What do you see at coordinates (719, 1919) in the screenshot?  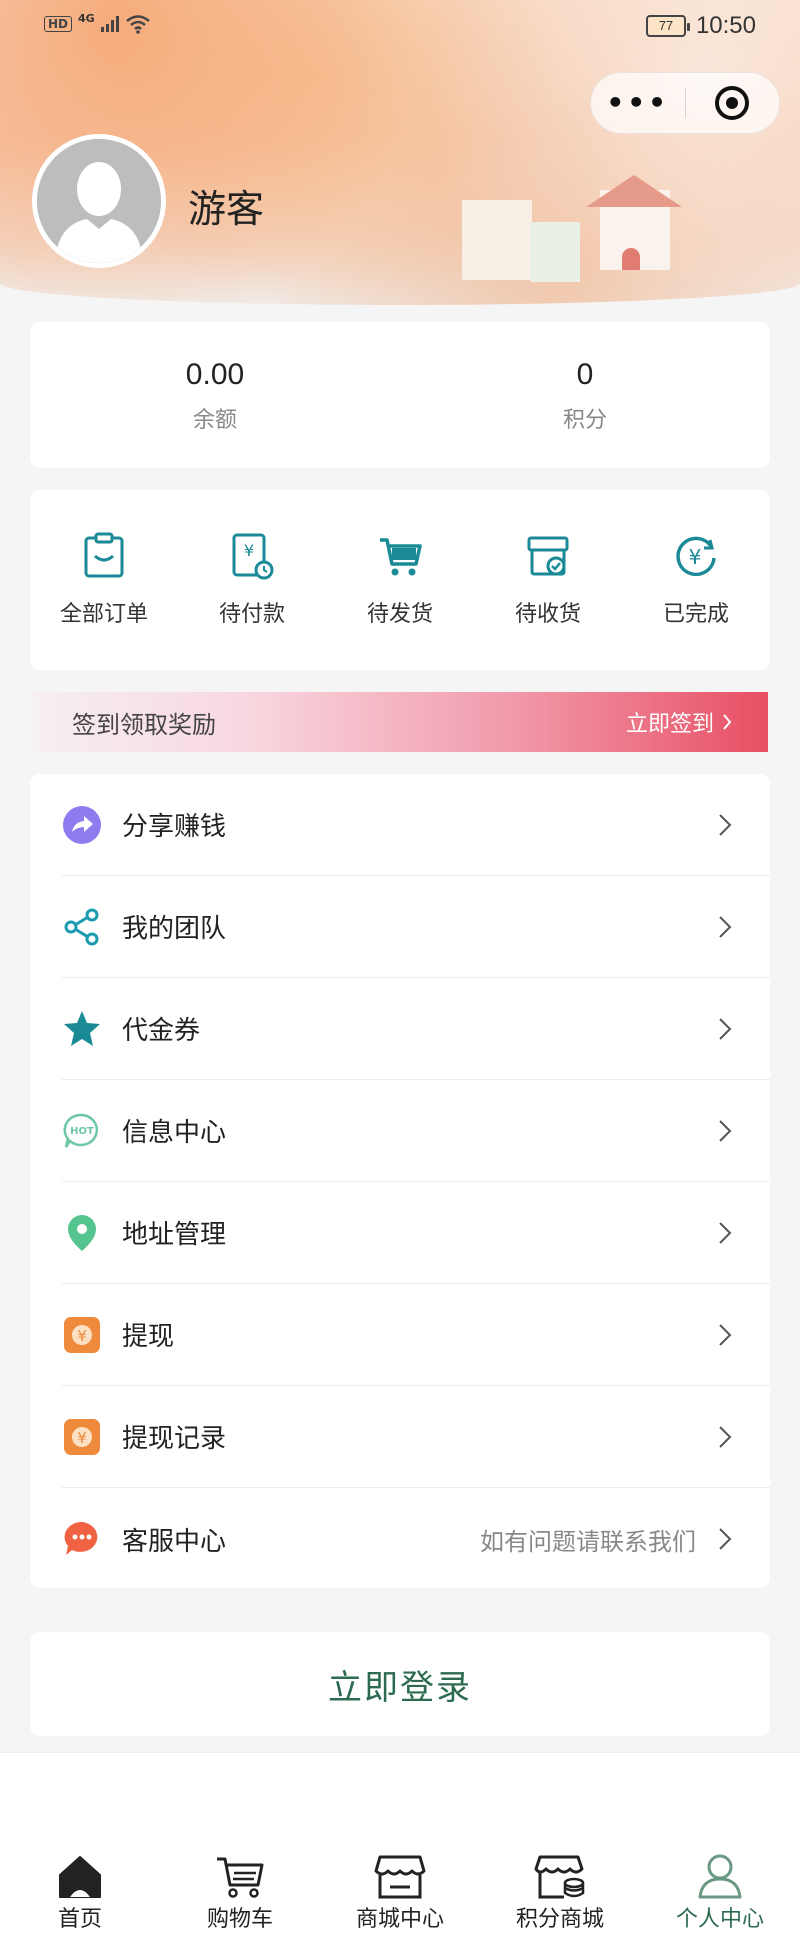 I see `nav-profile-label: 个人中心` at bounding box center [719, 1919].